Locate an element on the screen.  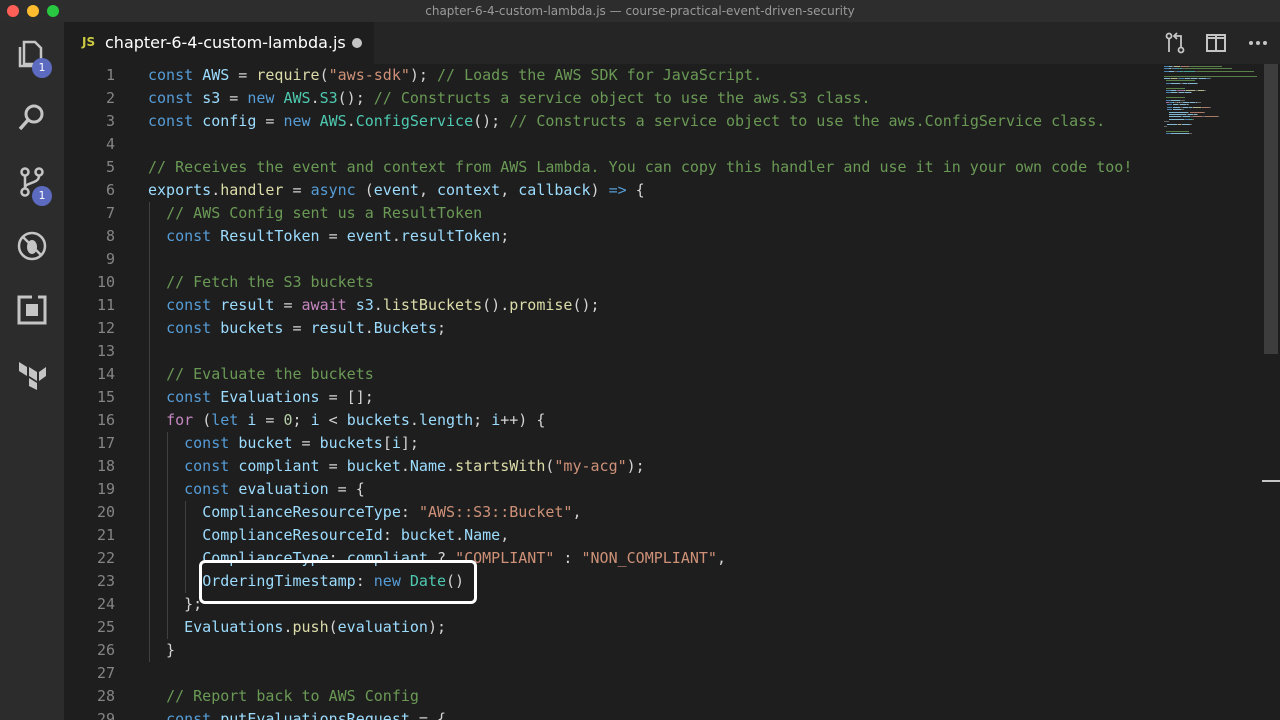
code-token: buckets is located at coordinates (378, 420).